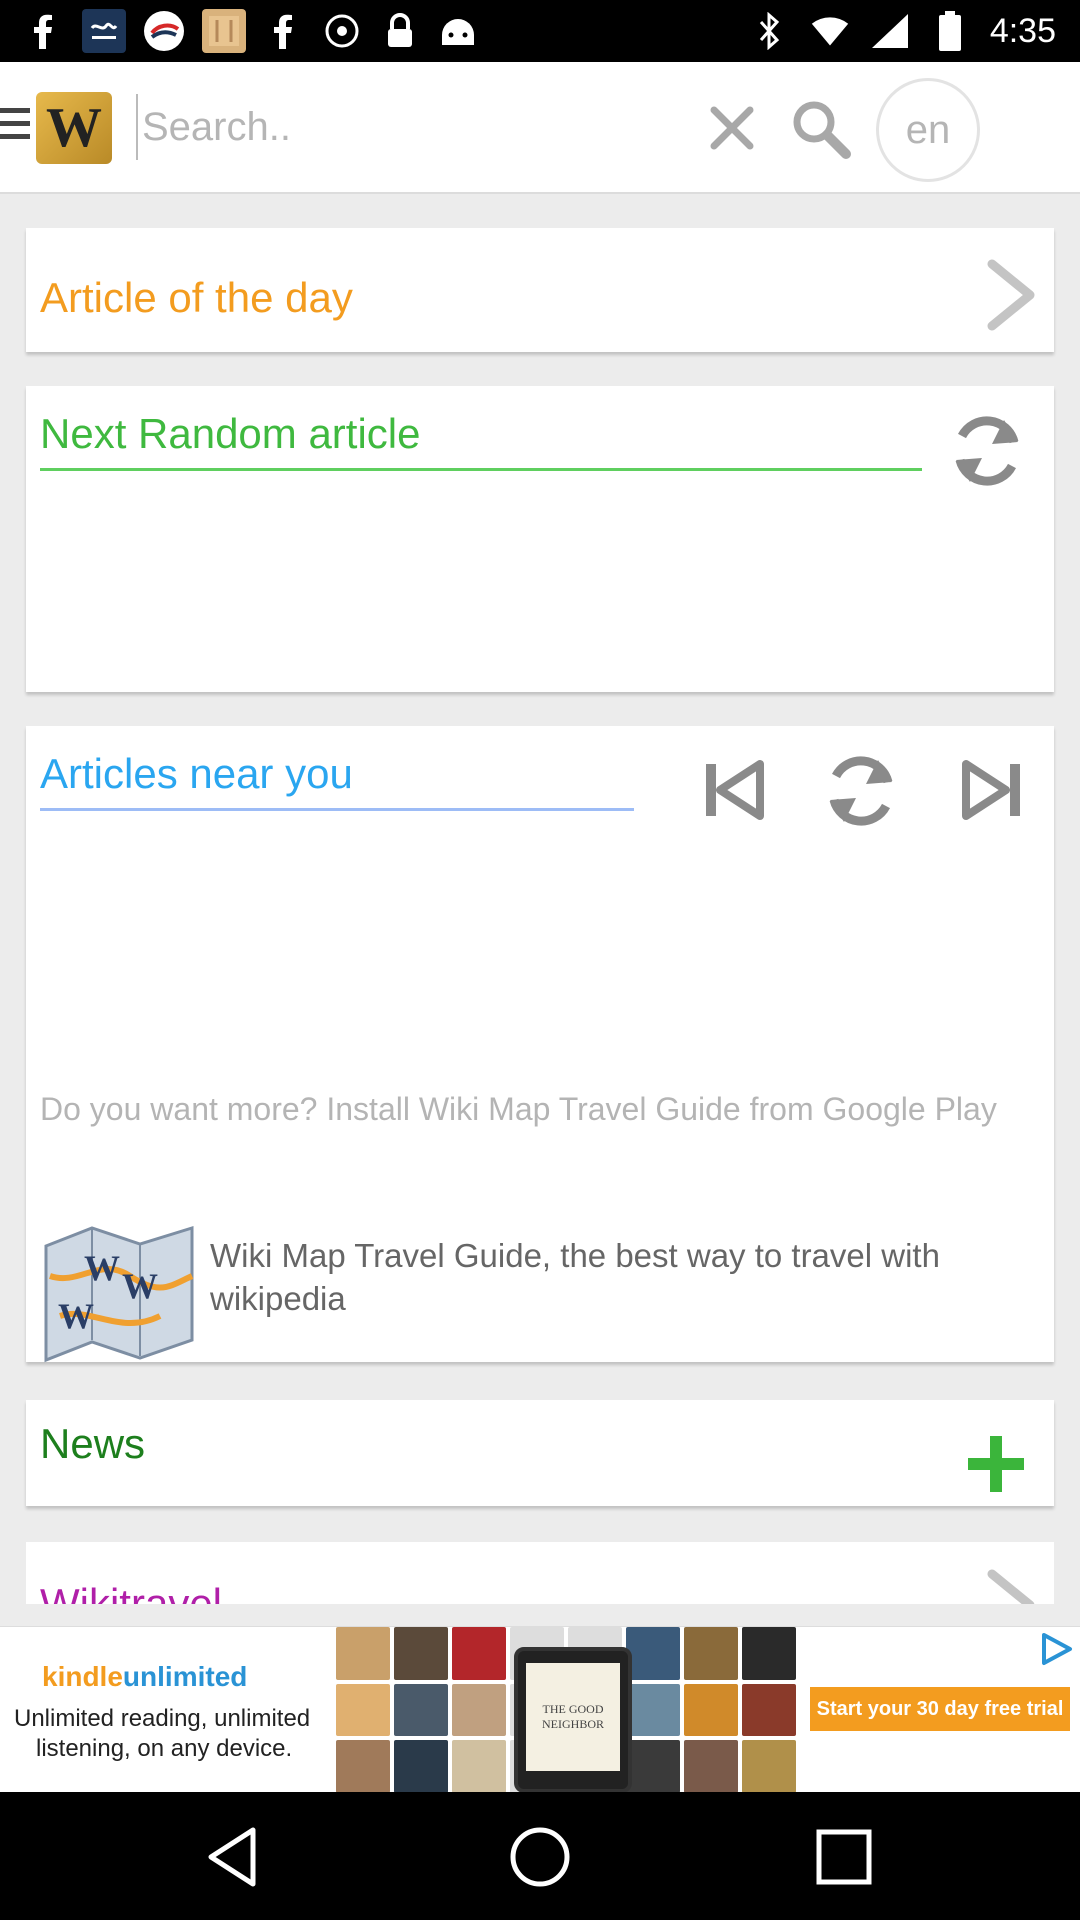 This screenshot has height=1920, width=1080. I want to click on wikitravel-card: Wikitravel, so click(540, 1573).